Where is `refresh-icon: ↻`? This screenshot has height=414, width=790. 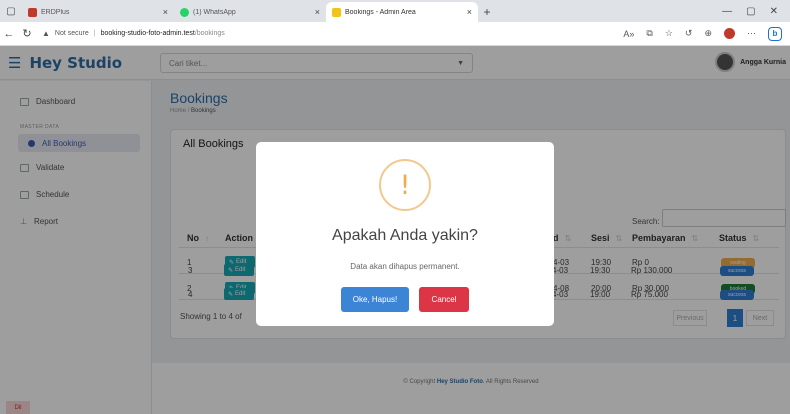
refresh-icon: ↻ is located at coordinates (27, 33).